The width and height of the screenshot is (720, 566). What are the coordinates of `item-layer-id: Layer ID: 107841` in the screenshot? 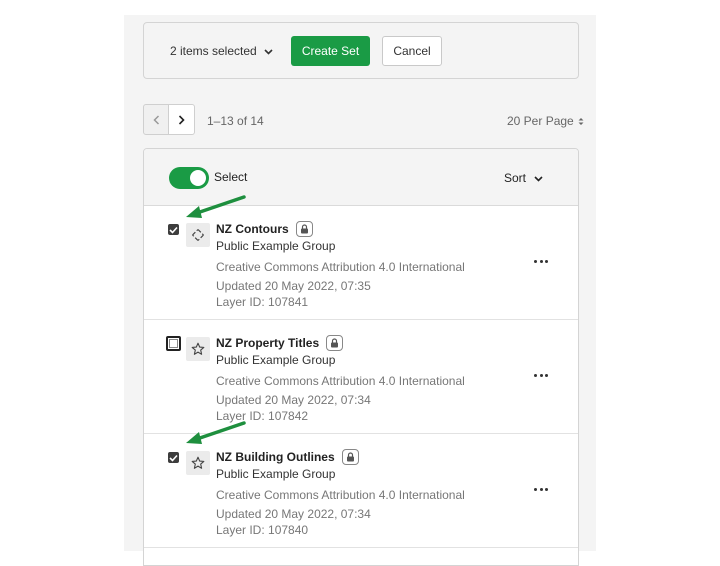 It's located at (262, 302).